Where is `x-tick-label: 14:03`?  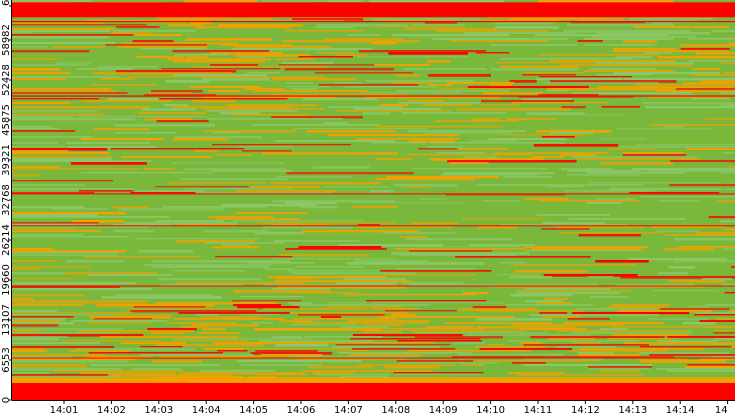 x-tick-label: 14:03 is located at coordinates (158, 410).